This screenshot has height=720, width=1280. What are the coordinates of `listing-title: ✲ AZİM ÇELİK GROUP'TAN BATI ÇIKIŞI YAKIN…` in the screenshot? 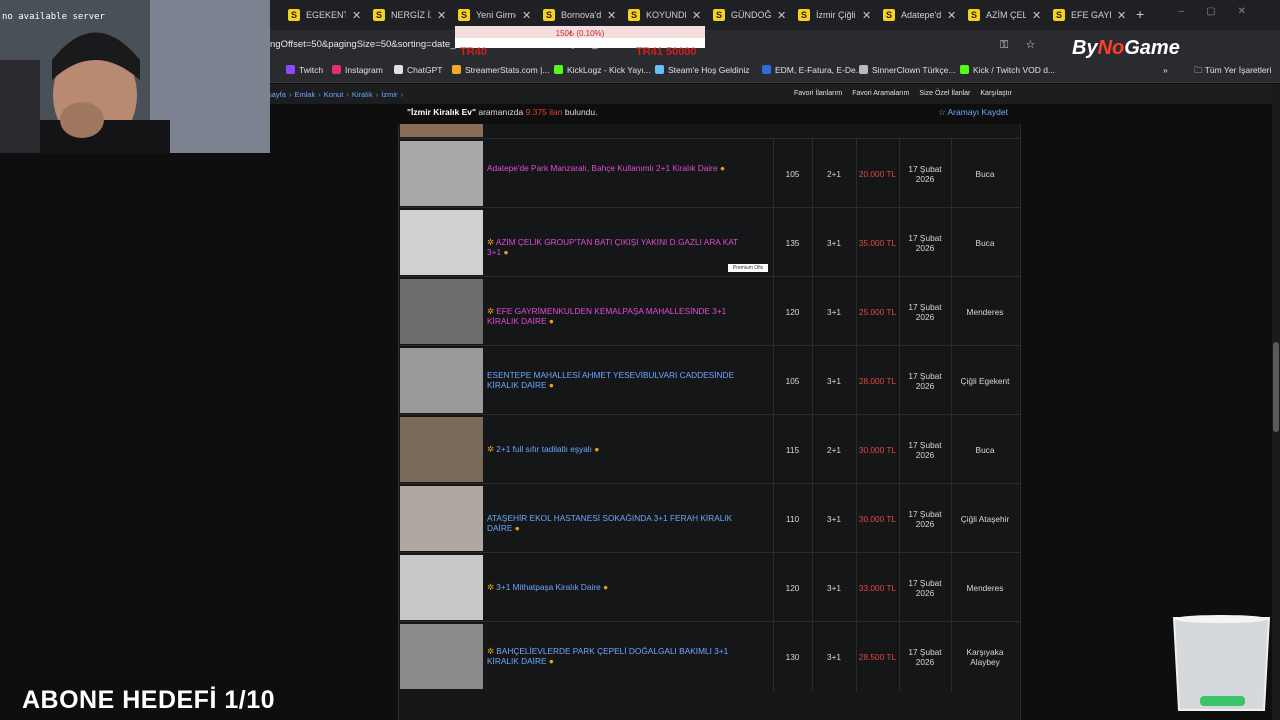 It's located at (620, 247).